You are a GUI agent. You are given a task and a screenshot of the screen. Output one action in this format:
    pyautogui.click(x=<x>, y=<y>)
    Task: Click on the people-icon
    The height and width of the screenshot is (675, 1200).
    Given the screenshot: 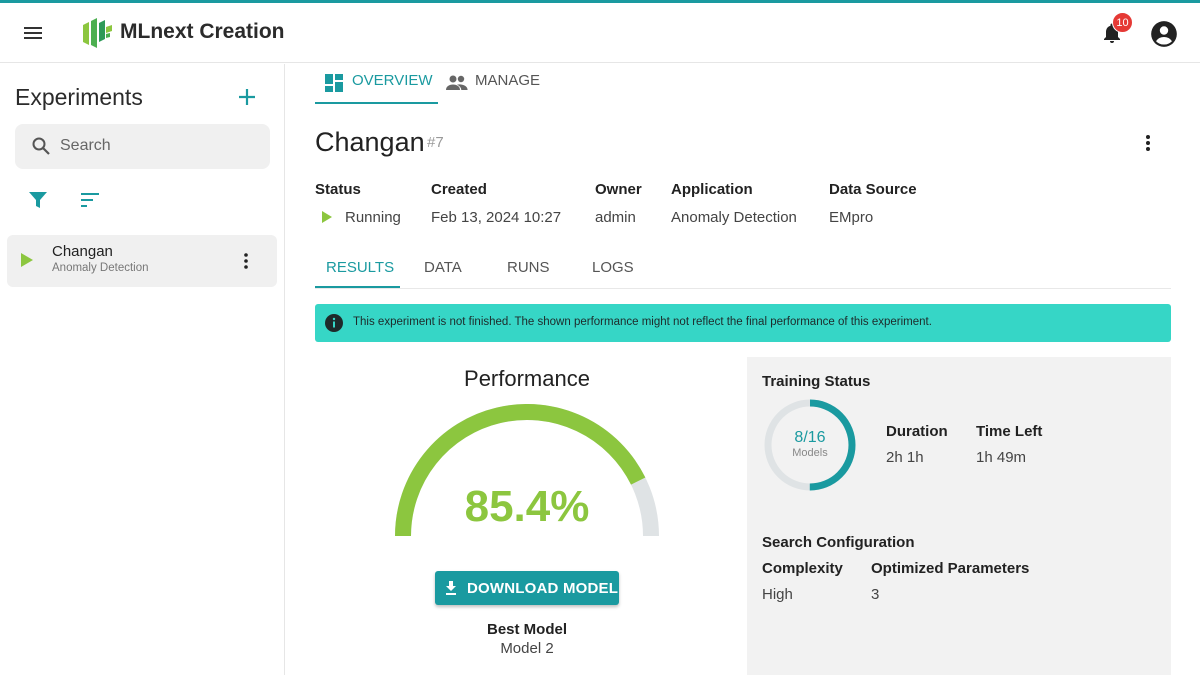 What is the action you would take?
    pyautogui.click(x=457, y=82)
    